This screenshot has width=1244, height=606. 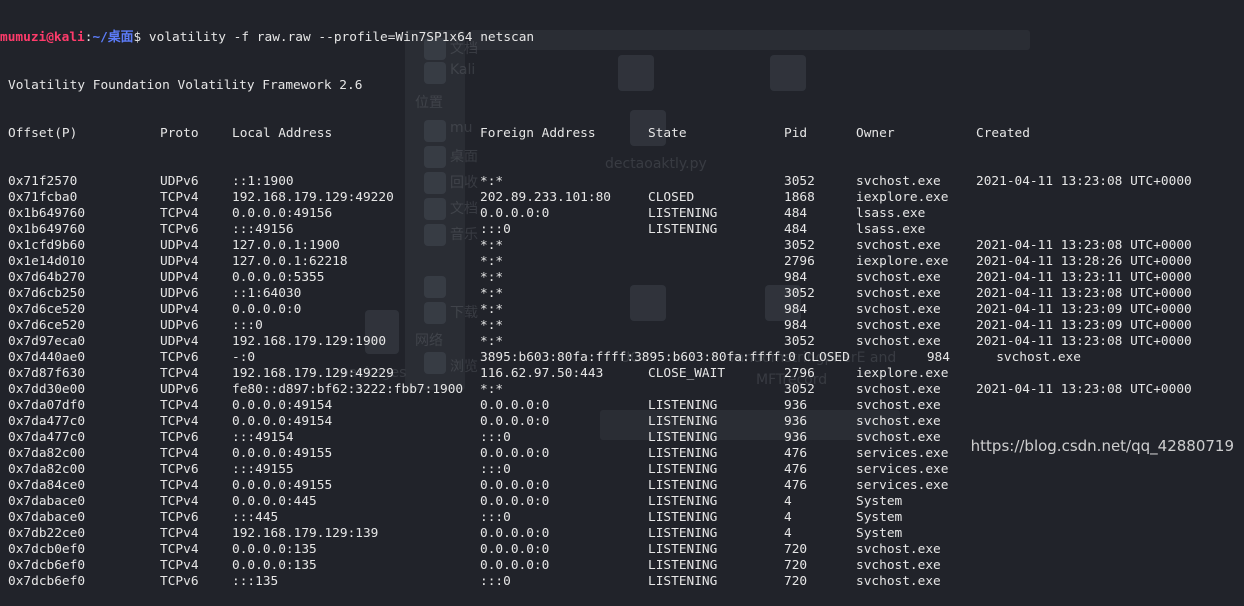 I want to click on cell-offset: 0x7dcb6ef0, so click(x=47, y=565).